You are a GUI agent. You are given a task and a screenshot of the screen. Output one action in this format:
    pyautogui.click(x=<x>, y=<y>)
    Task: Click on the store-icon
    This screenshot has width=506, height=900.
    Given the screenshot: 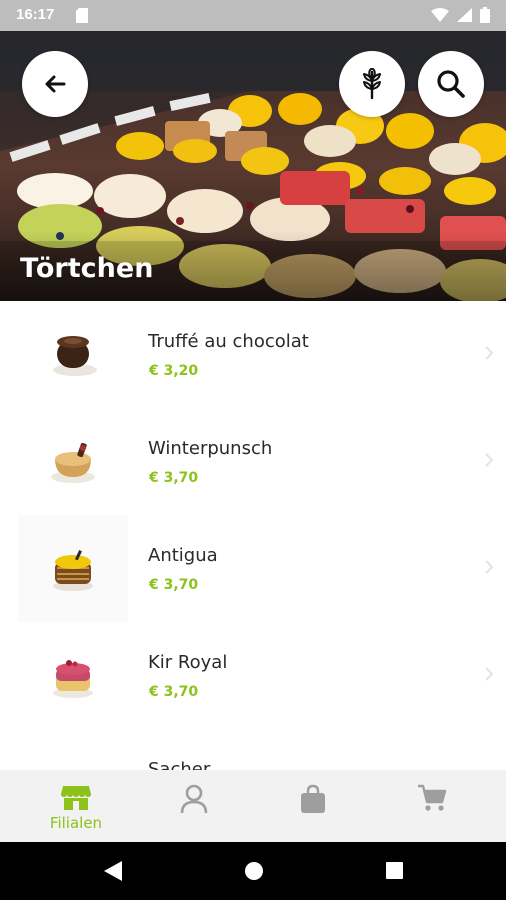 What is the action you would take?
    pyautogui.click(x=76, y=798)
    